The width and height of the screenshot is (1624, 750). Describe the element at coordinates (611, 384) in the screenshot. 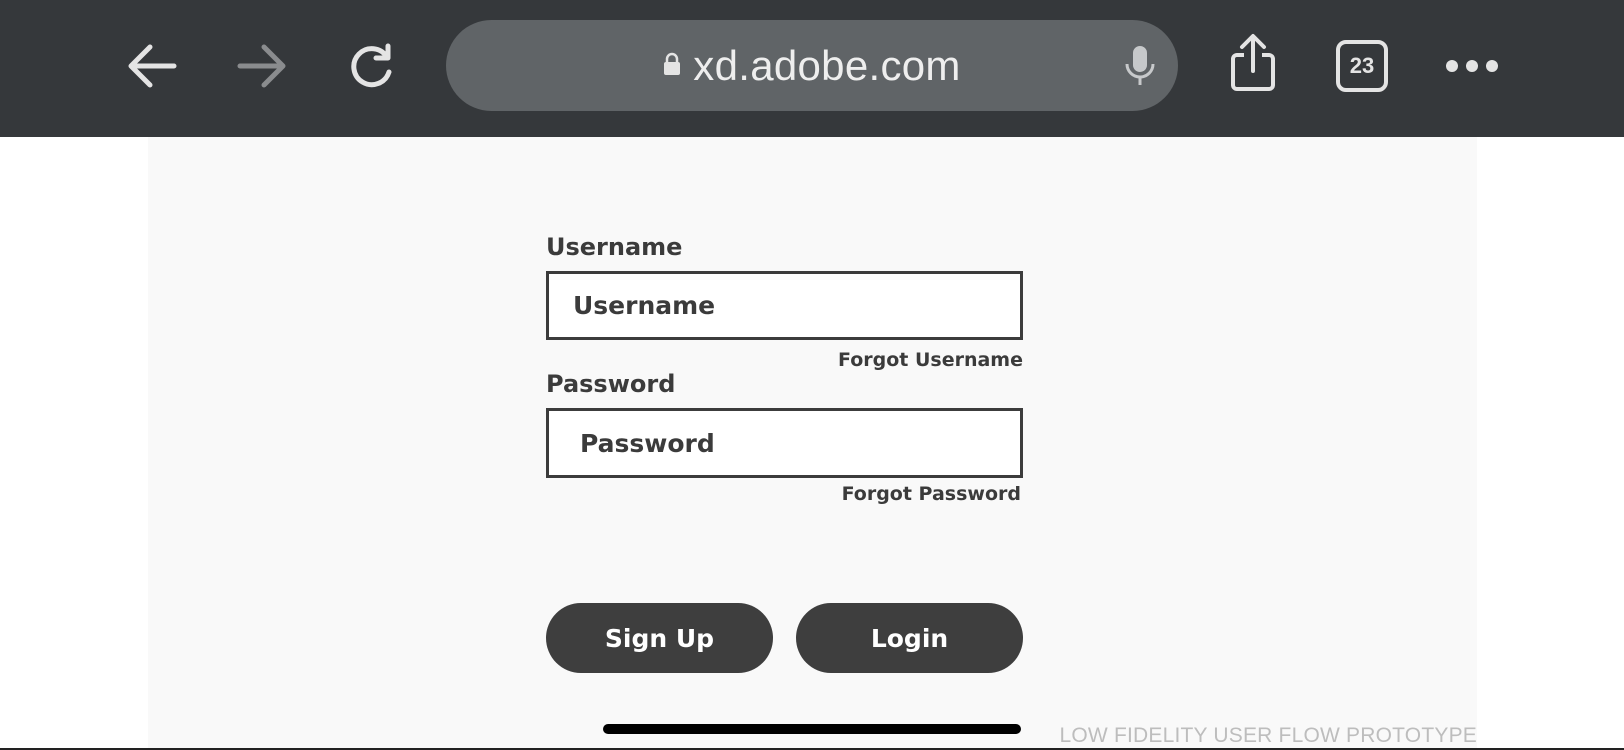

I see `password-label: Password` at that location.